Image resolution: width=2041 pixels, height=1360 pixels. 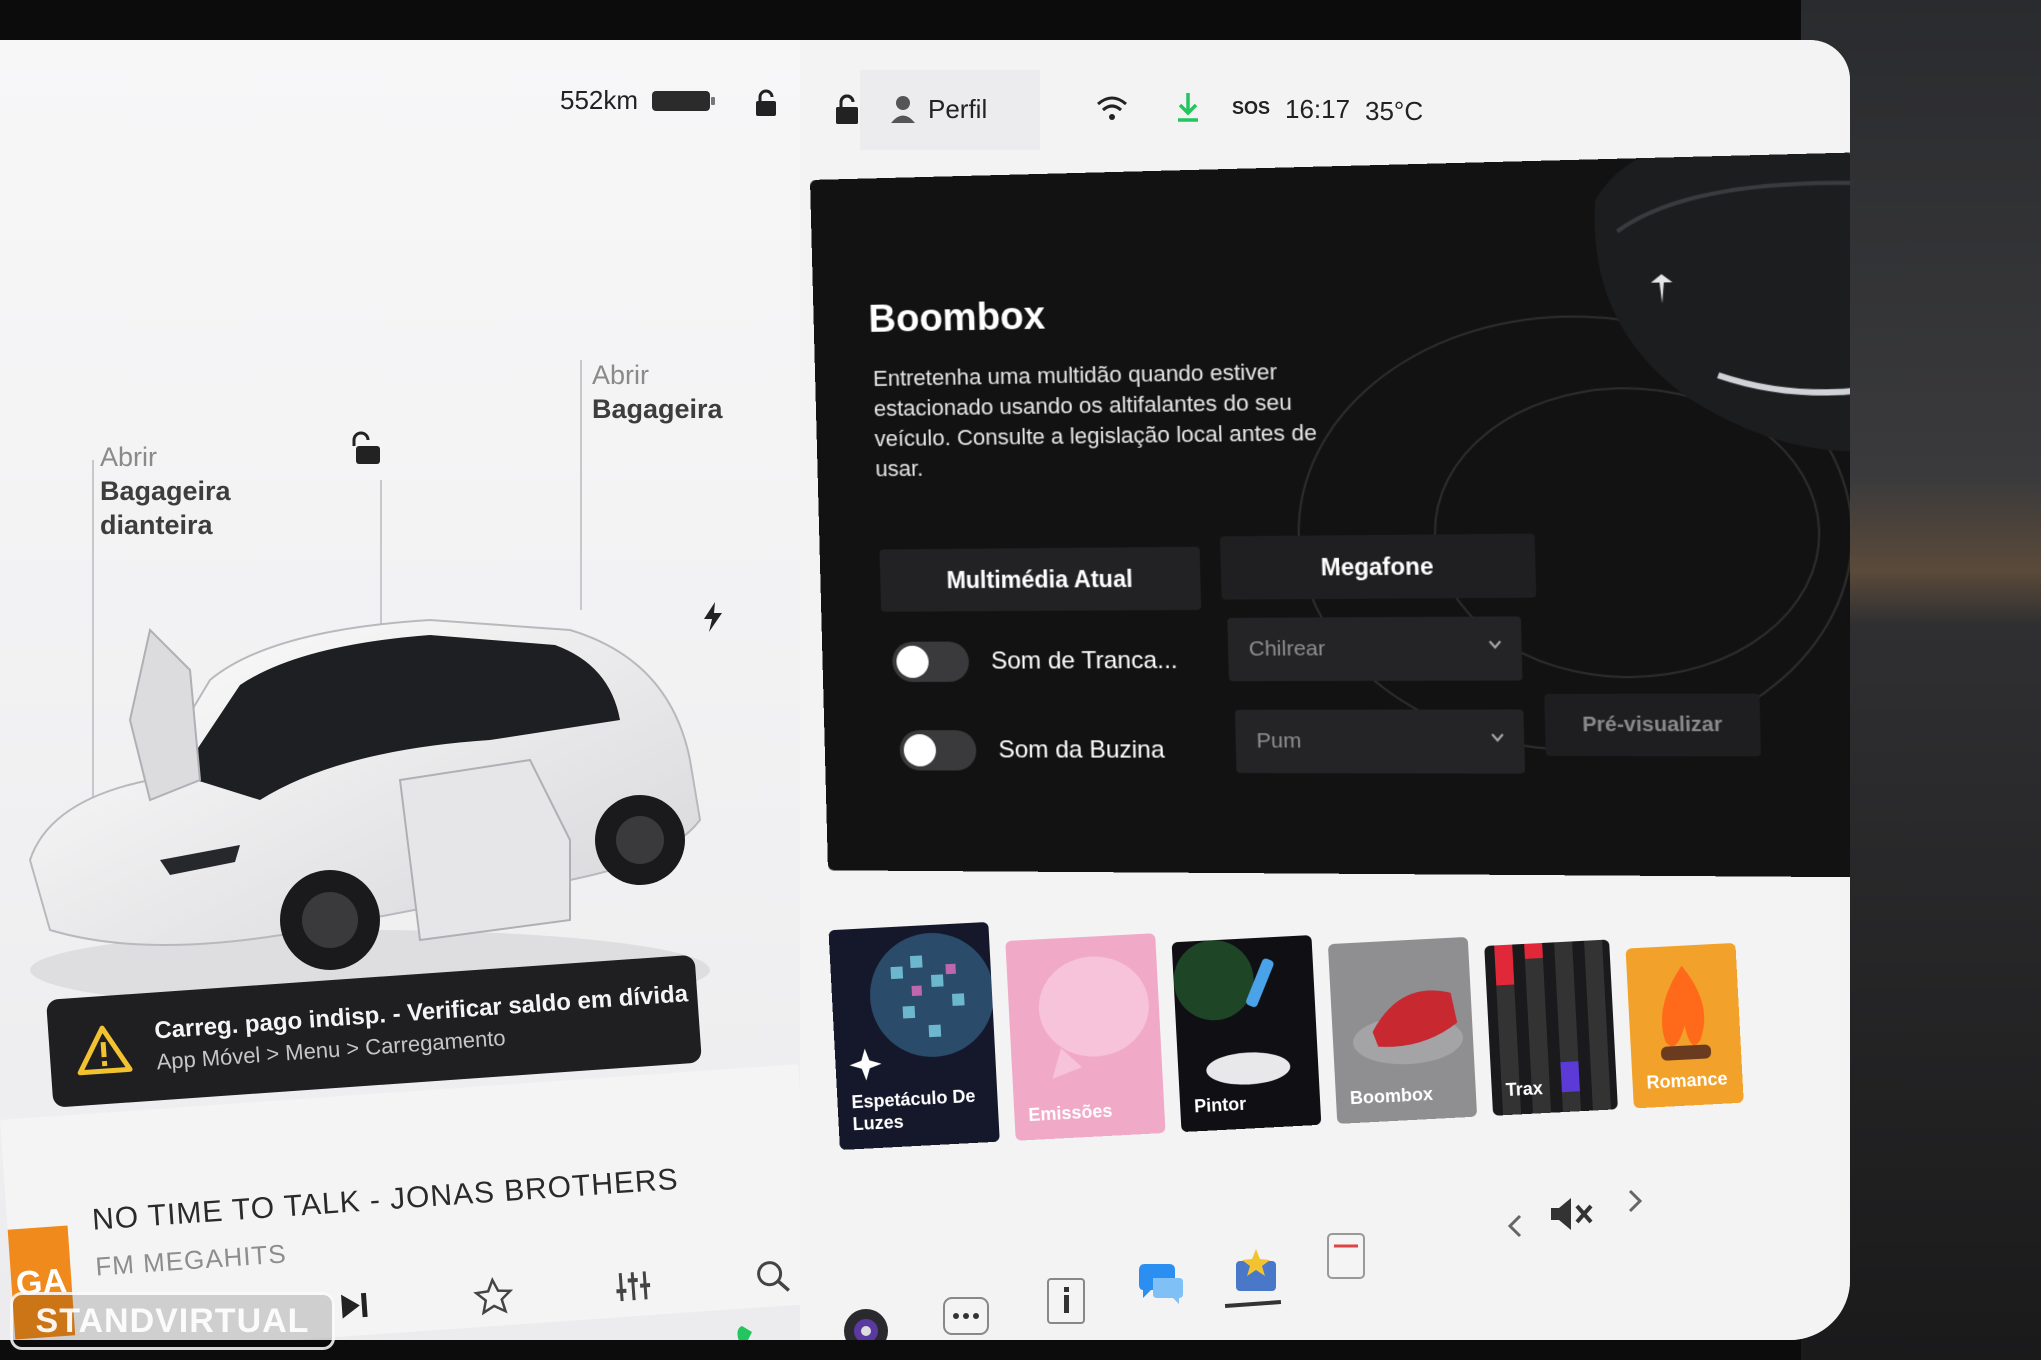 I want to click on horn-sound-select: Pum, so click(x=1380, y=741).